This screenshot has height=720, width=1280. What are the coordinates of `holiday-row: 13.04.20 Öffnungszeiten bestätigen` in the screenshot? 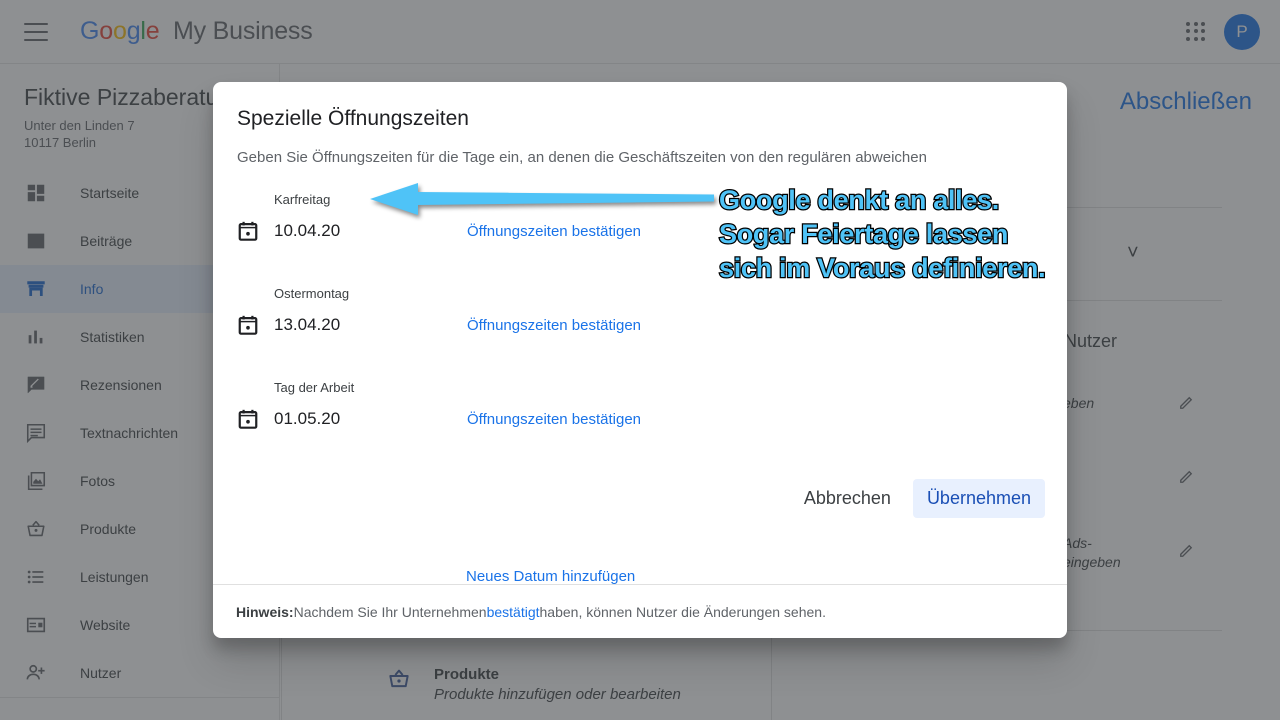 It's located at (439, 325).